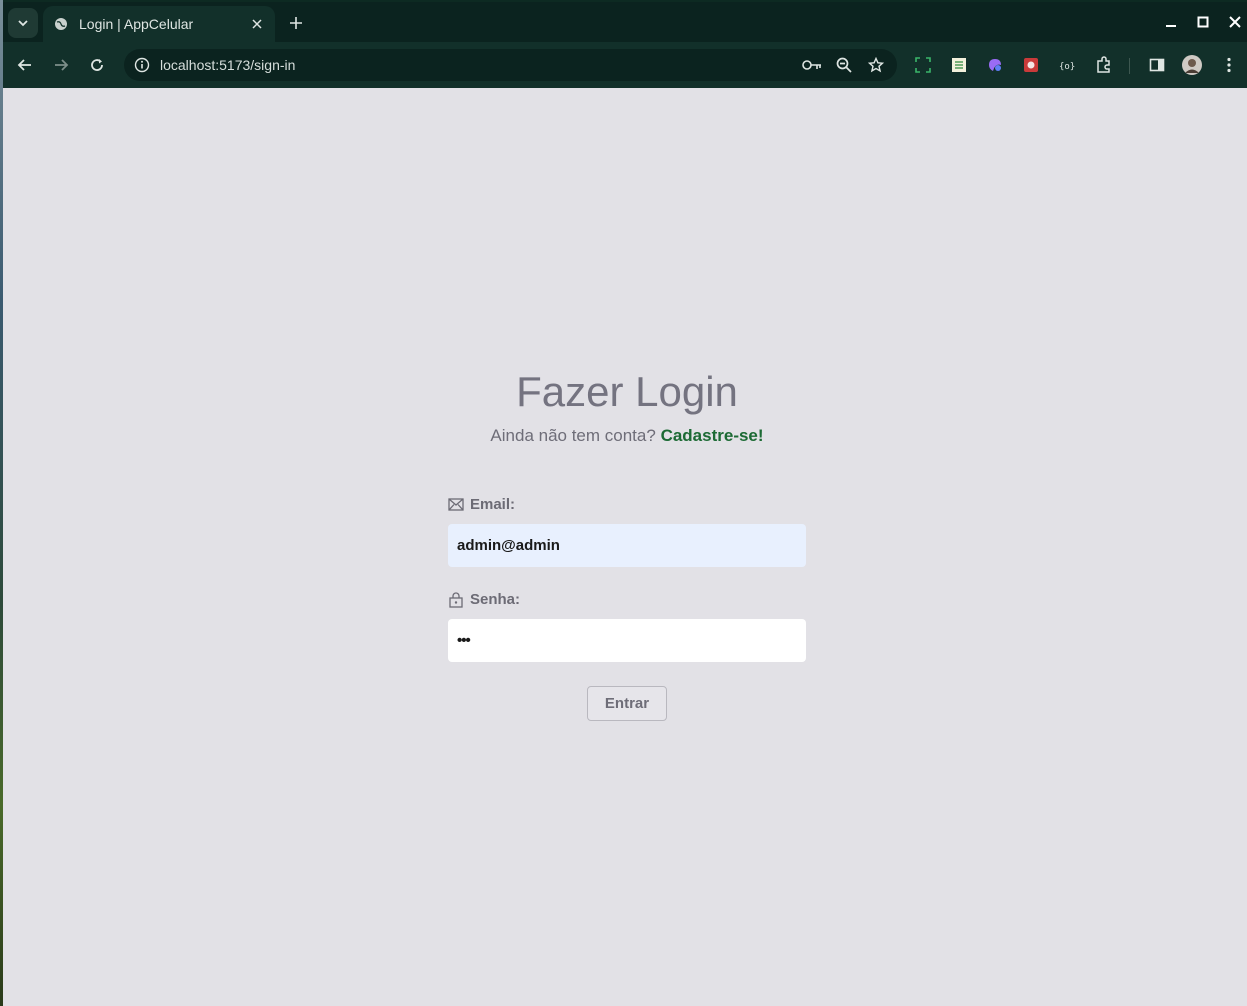  I want to click on red-extension-icon, so click(1031, 65).